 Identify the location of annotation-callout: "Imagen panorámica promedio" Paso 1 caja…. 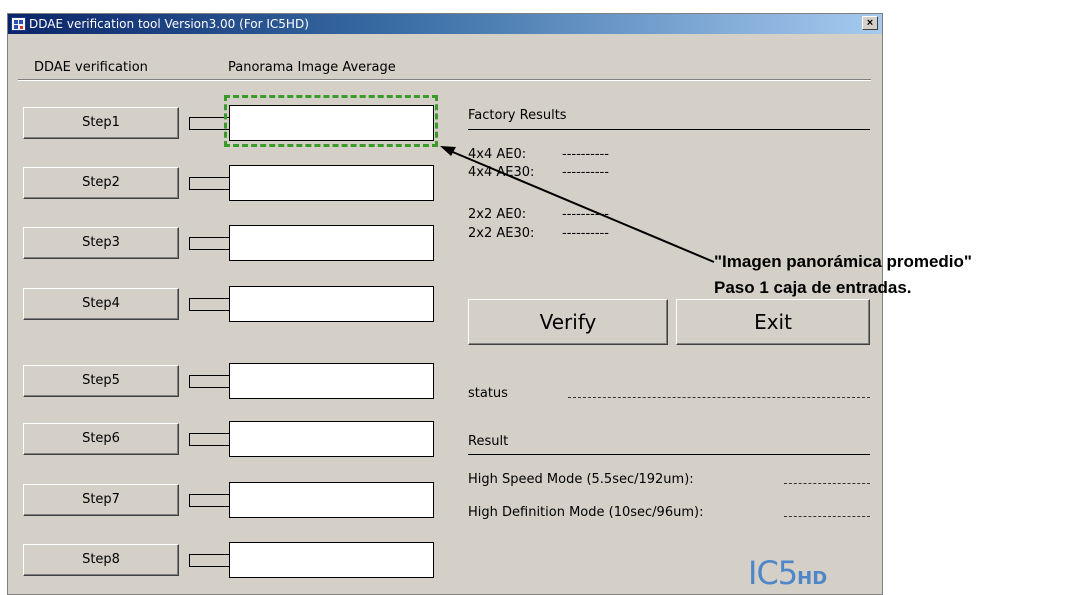
(843, 275).